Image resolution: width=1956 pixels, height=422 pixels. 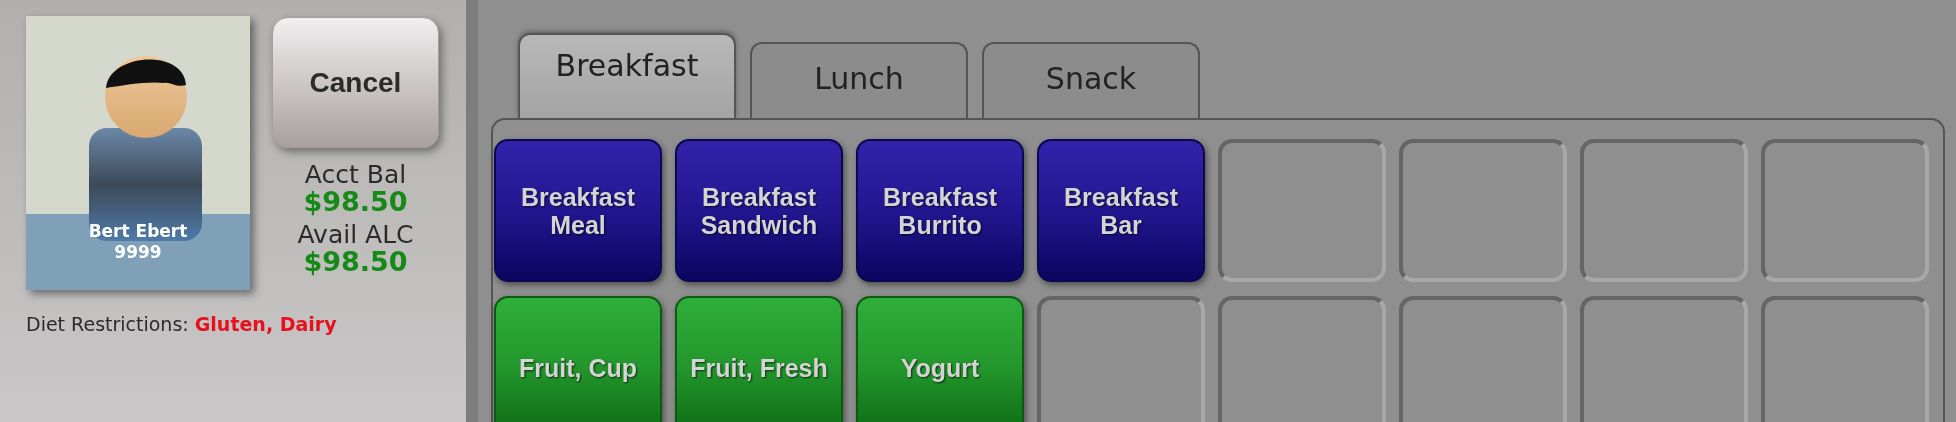 What do you see at coordinates (759, 210) in the screenshot?
I see `menu-item-button: Breakfast Sandwich` at bounding box center [759, 210].